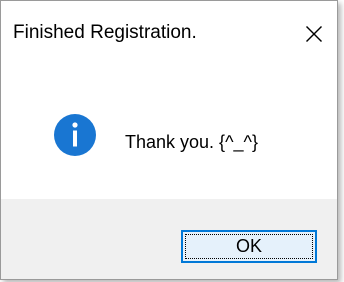  Describe the element at coordinates (75, 135) in the screenshot. I see `info-icon` at that location.